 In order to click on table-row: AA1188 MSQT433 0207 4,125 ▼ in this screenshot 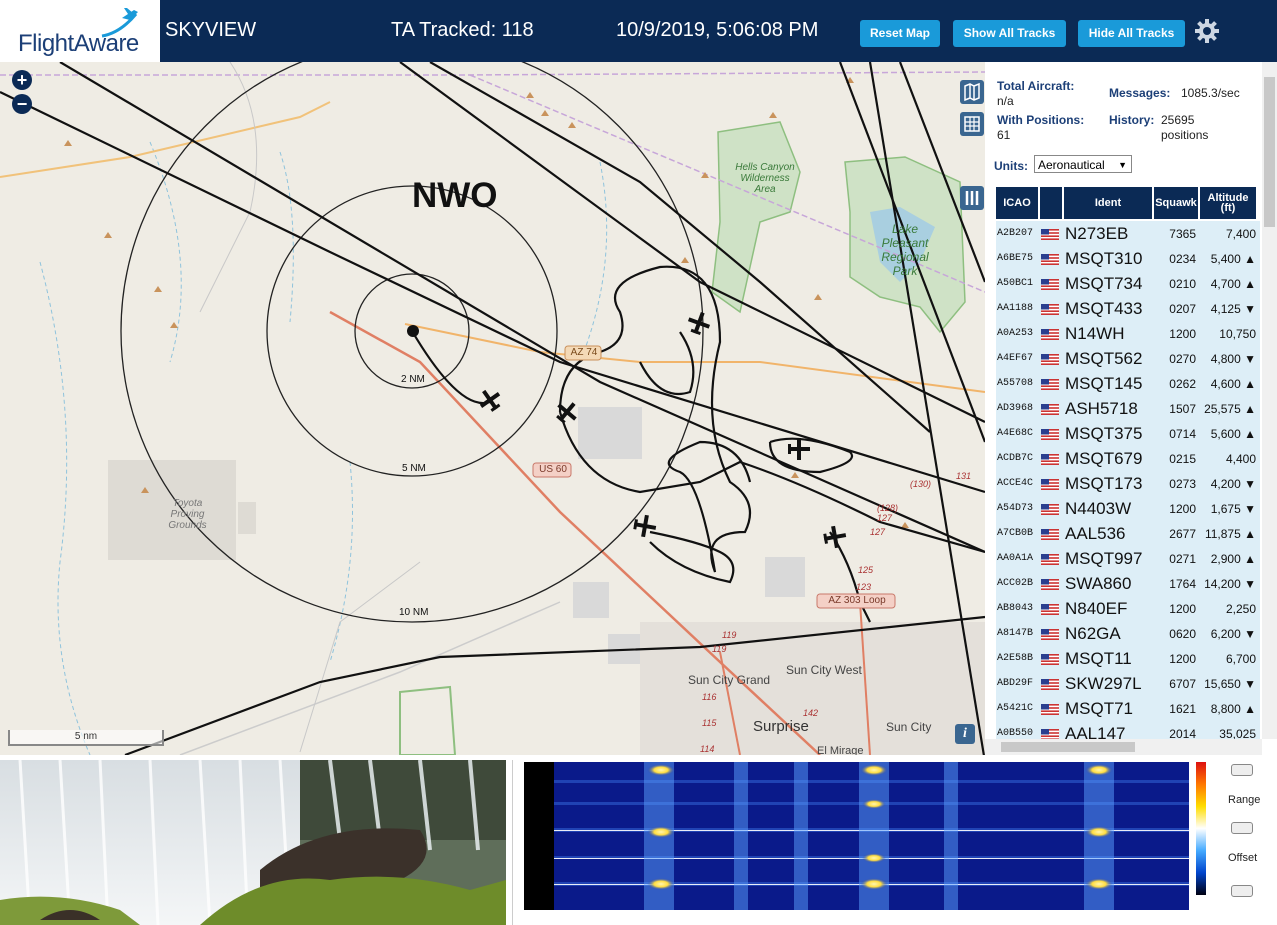, I will do `click(1128, 309)`.